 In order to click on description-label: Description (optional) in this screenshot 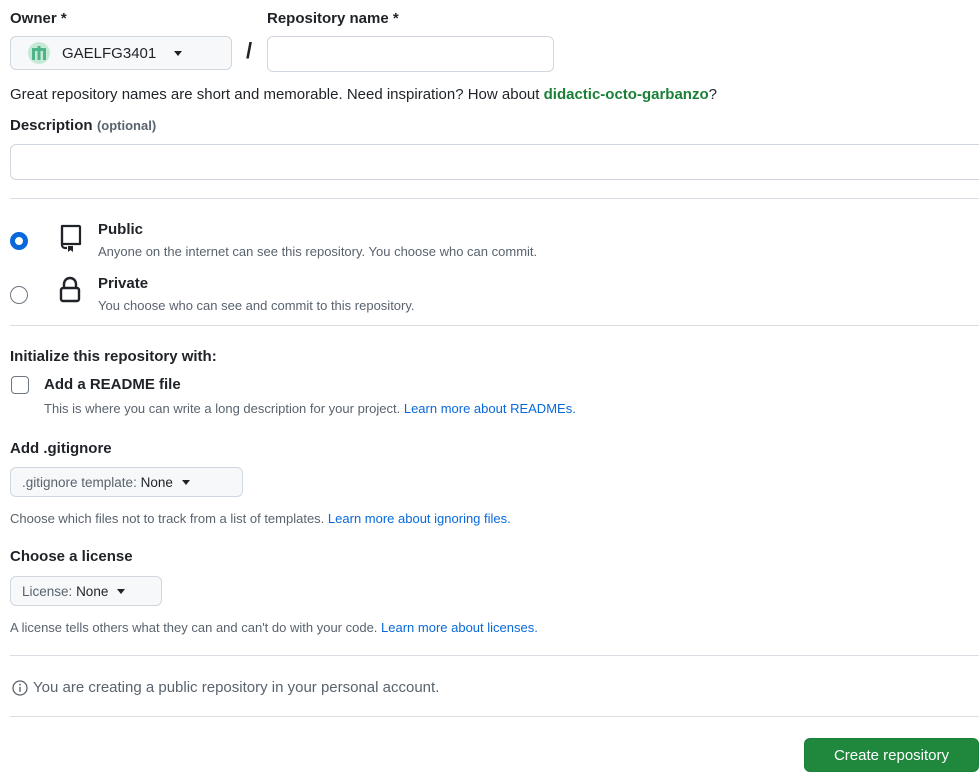, I will do `click(83, 126)`.